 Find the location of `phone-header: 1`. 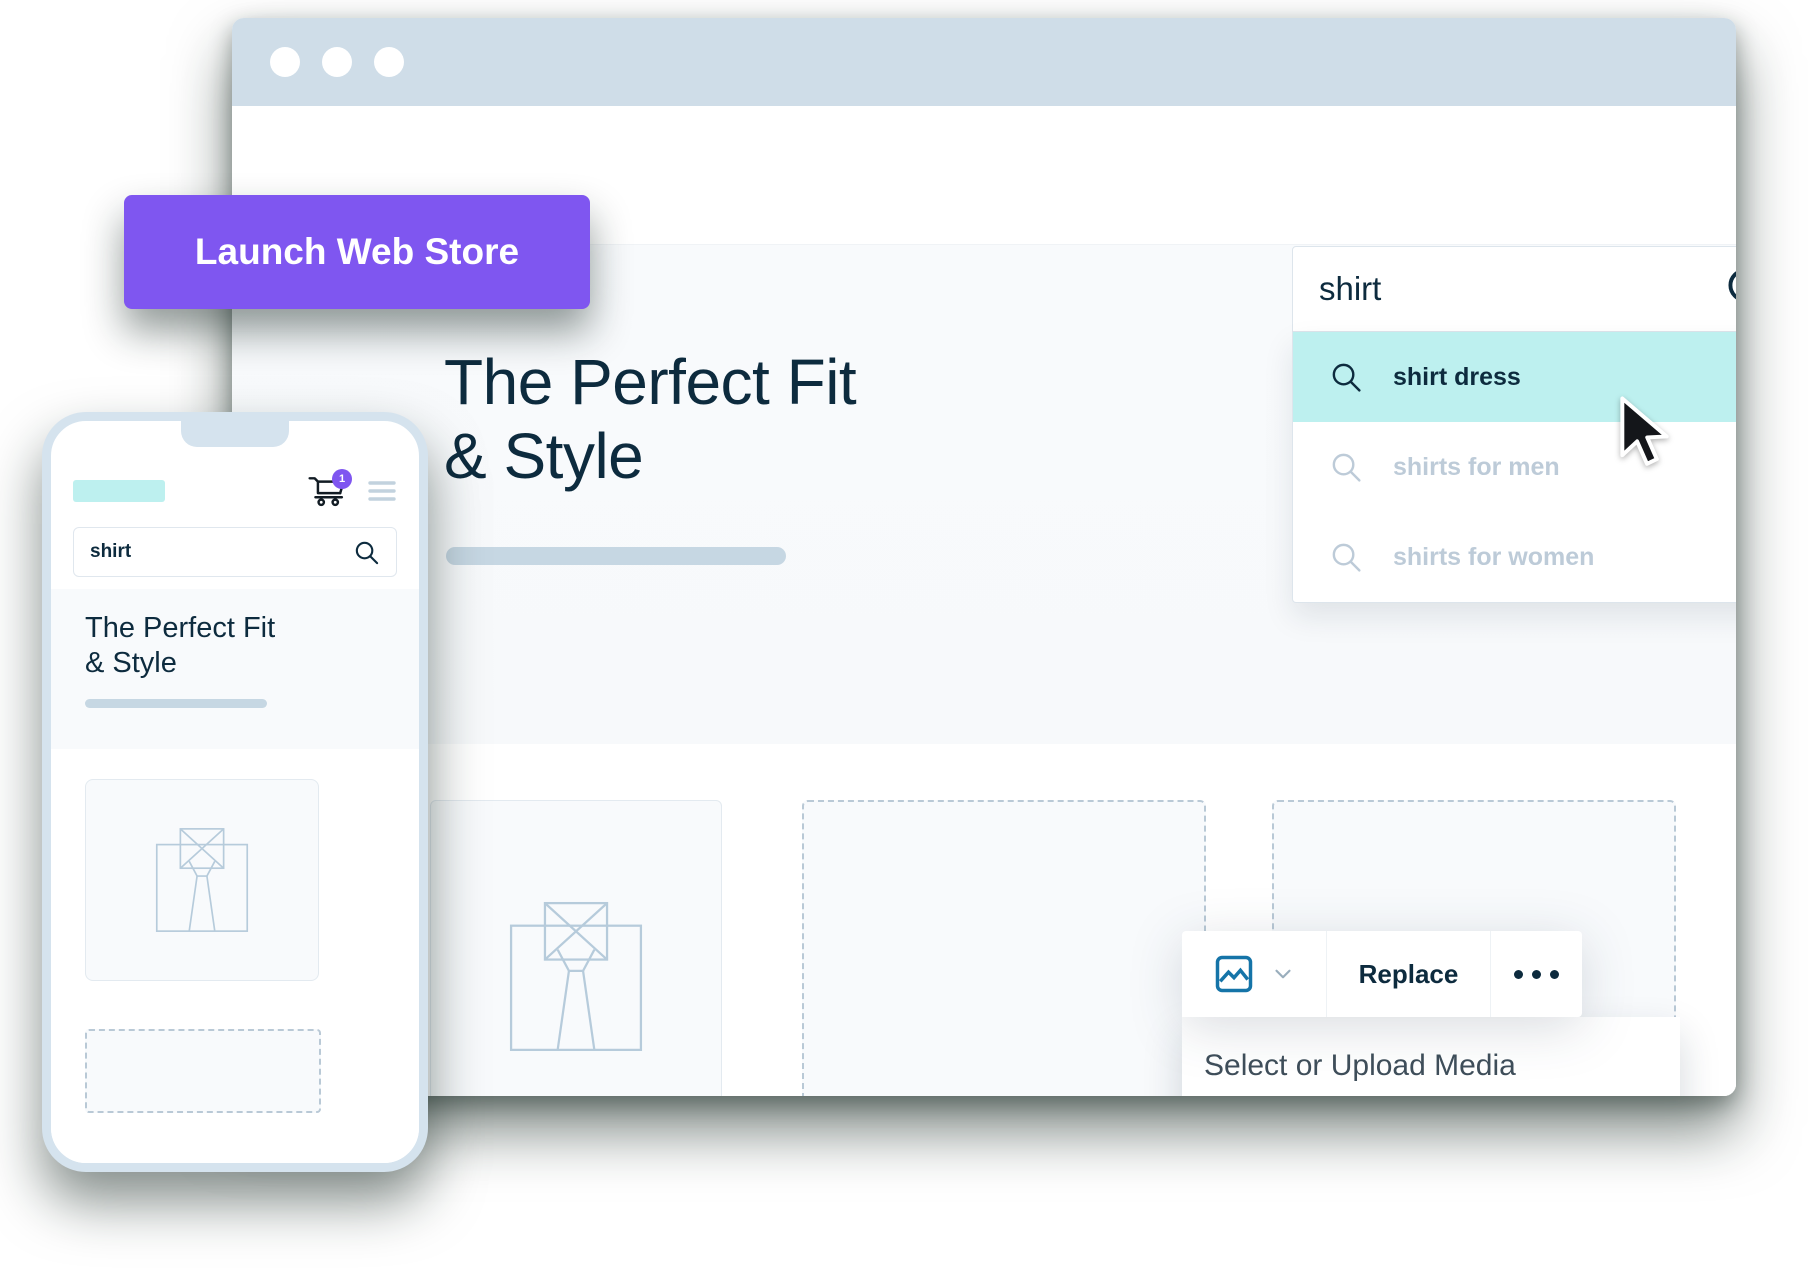

phone-header: 1 is located at coordinates (235, 491).